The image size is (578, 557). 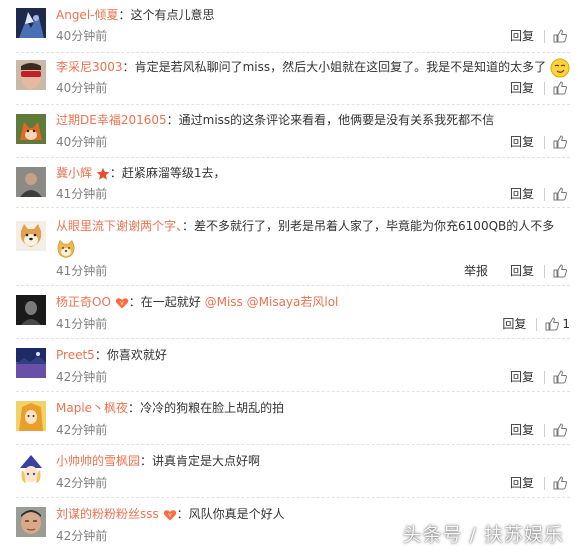 I want to click on comment-item: Preet5：你喜欢就好 42分钟前 回复, so click(x=289, y=364).